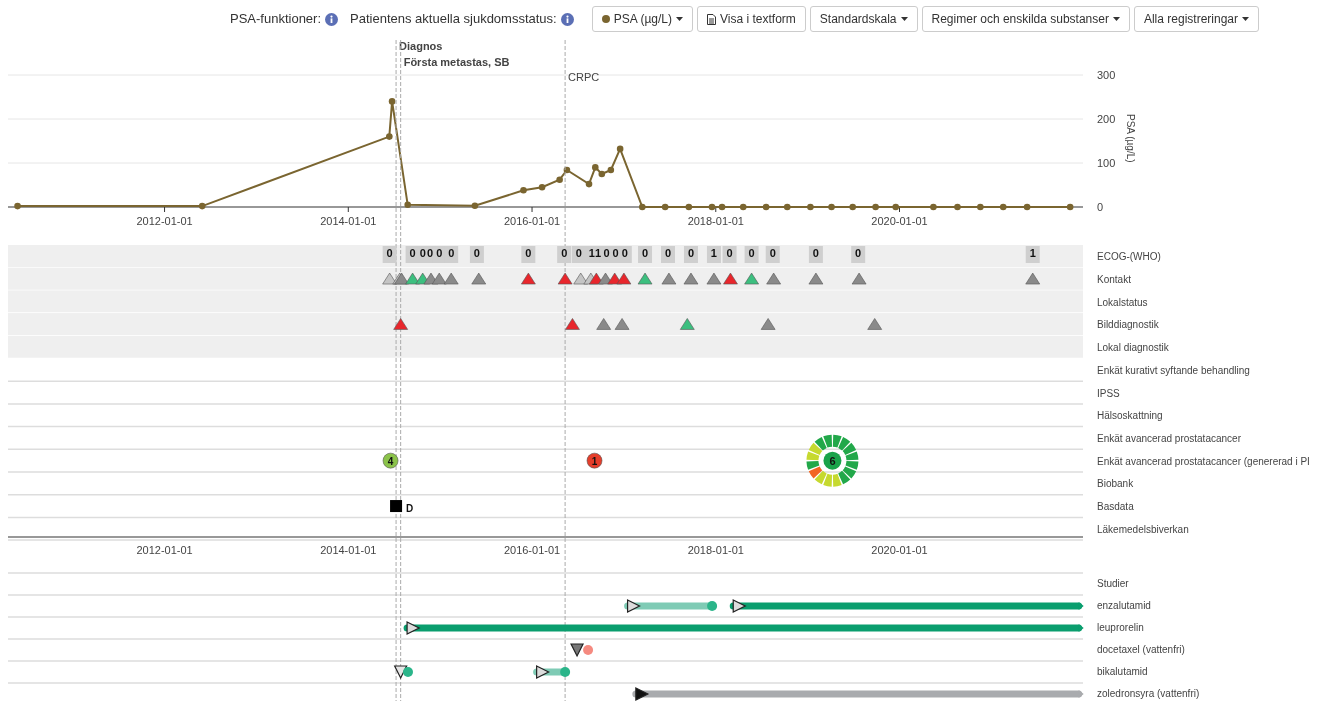  I want to click on toolbar-button: Visa i textform, so click(751, 19).